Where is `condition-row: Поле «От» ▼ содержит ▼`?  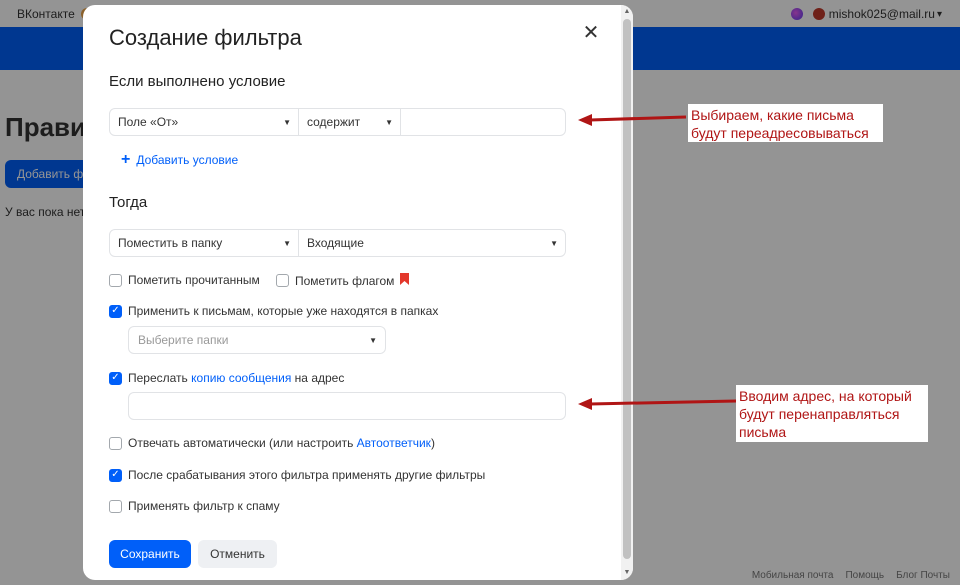
condition-row: Поле «От» ▼ содержит ▼ is located at coordinates (337, 122).